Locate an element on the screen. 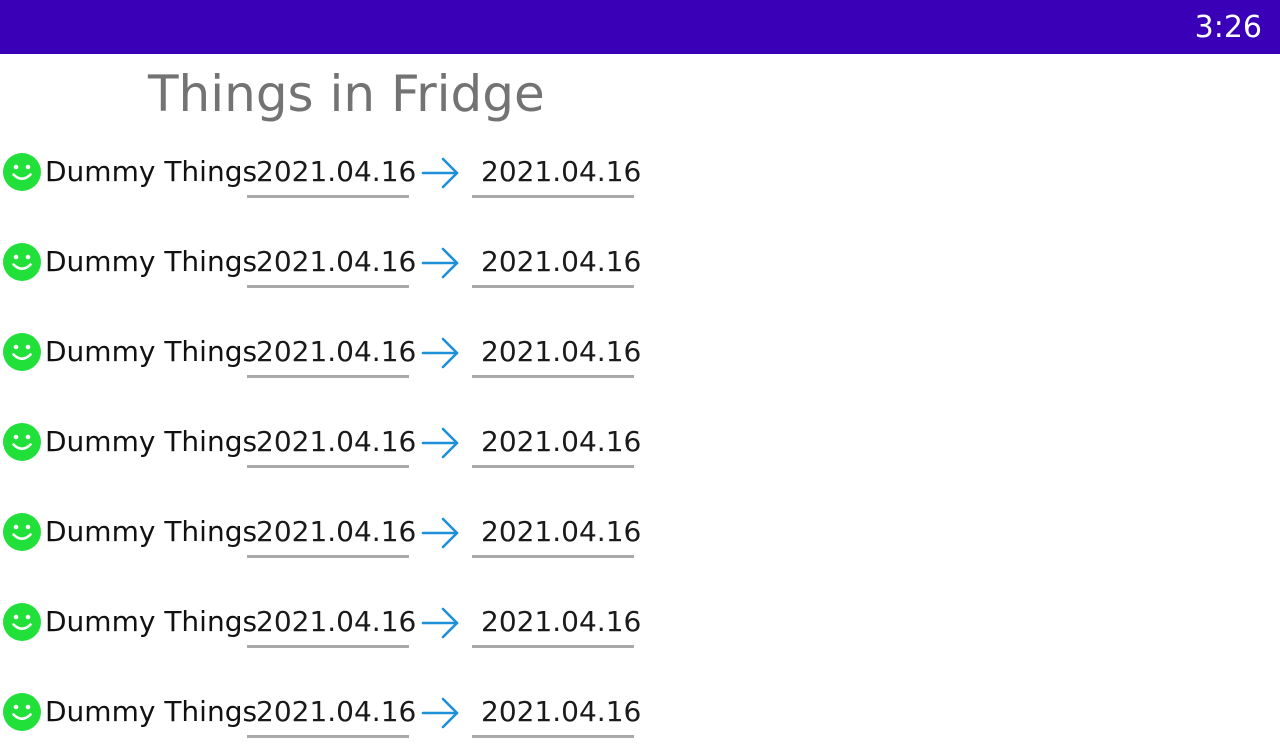 The height and width of the screenshot is (756, 1280). status-time: 3:26 is located at coordinates (1228, 27).